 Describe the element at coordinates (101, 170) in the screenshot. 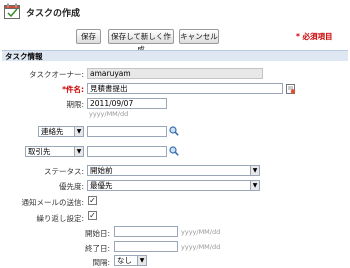

I see `status-value: 開始前` at that location.